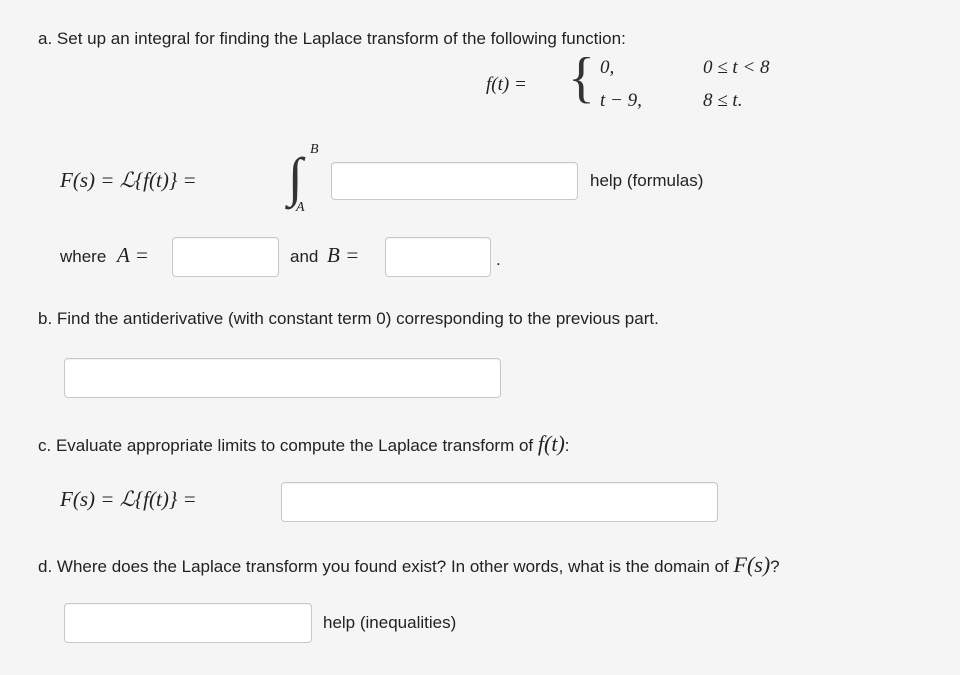 Image resolution: width=960 pixels, height=675 pixels. What do you see at coordinates (551, 443) in the screenshot?
I see `part-c-question-math: f(t)` at bounding box center [551, 443].